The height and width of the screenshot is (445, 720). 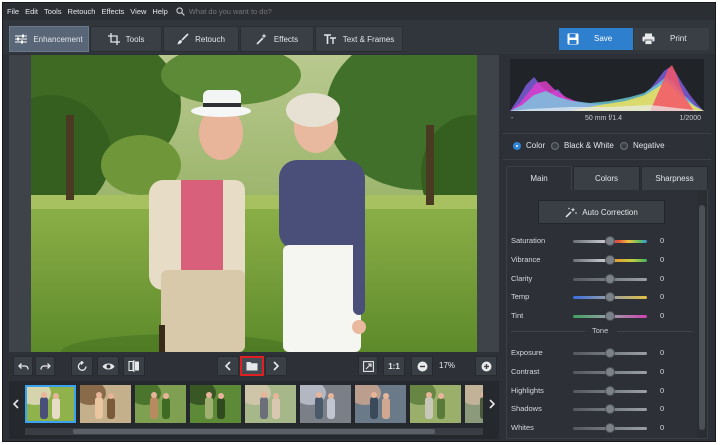 What do you see at coordinates (108, 366) in the screenshot?
I see `preview-button` at bounding box center [108, 366].